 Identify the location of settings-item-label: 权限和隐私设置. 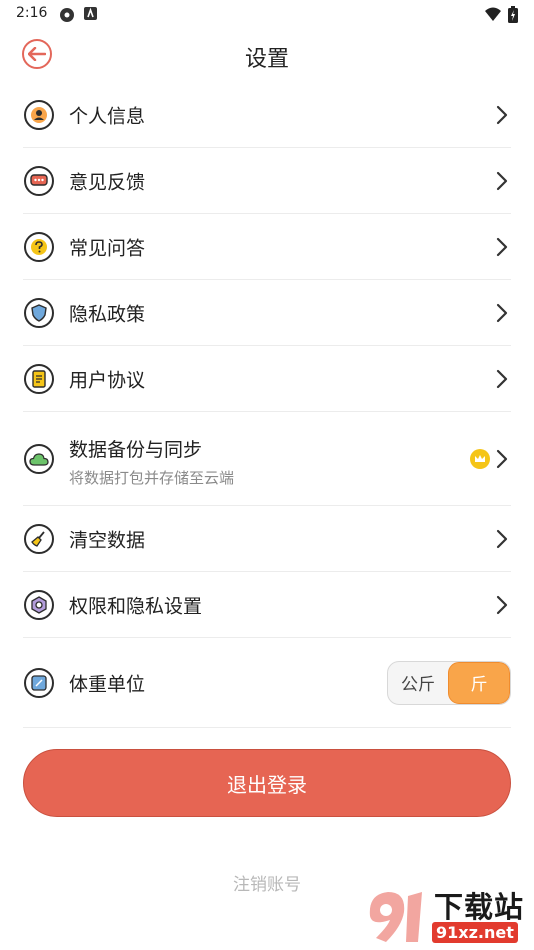
(136, 606).